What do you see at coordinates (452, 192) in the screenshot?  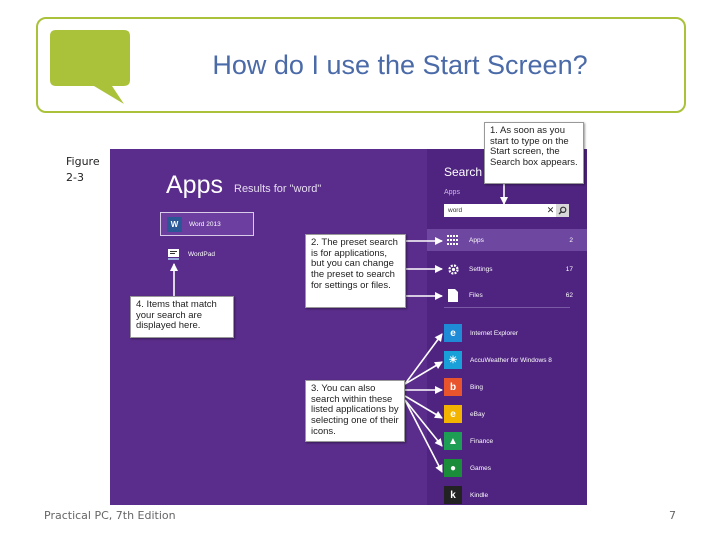 I see `search-scope-label: Apps` at bounding box center [452, 192].